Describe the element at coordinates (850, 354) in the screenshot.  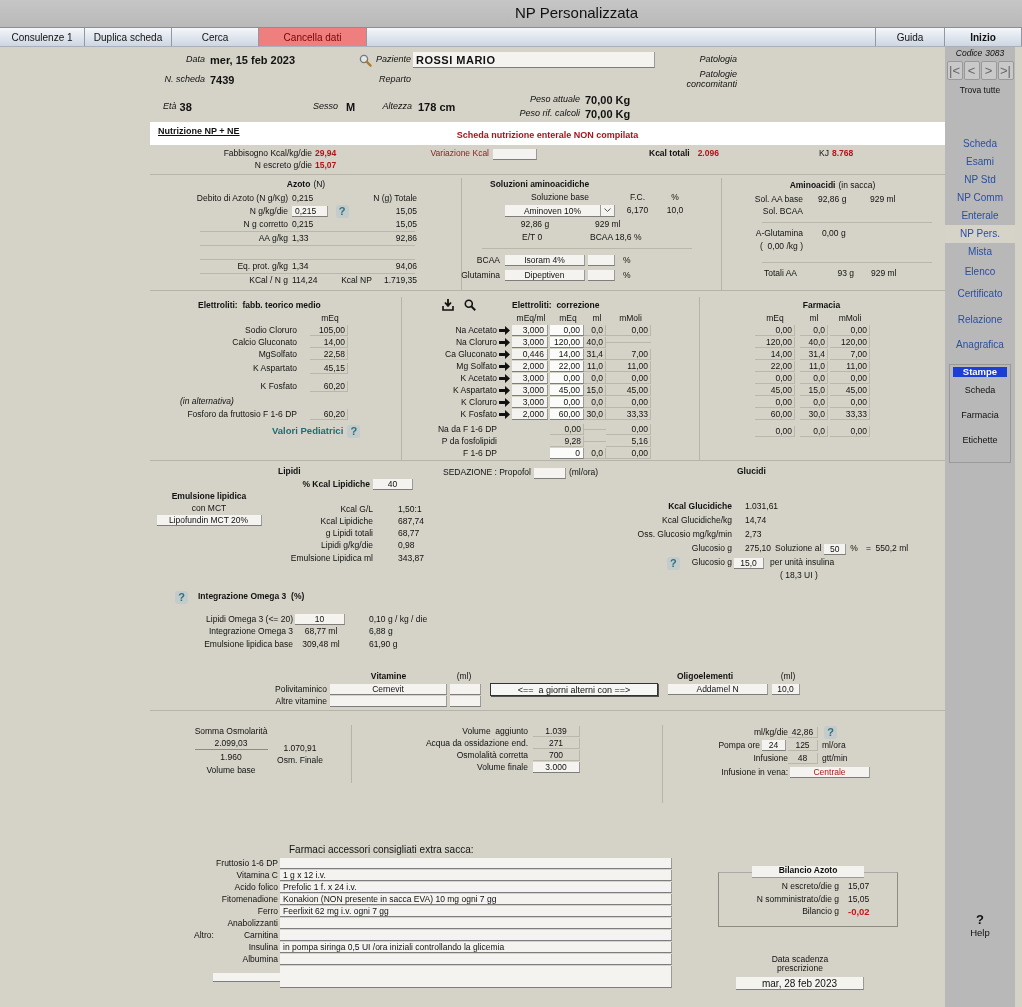
I see `table-cell: 7,00` at that location.